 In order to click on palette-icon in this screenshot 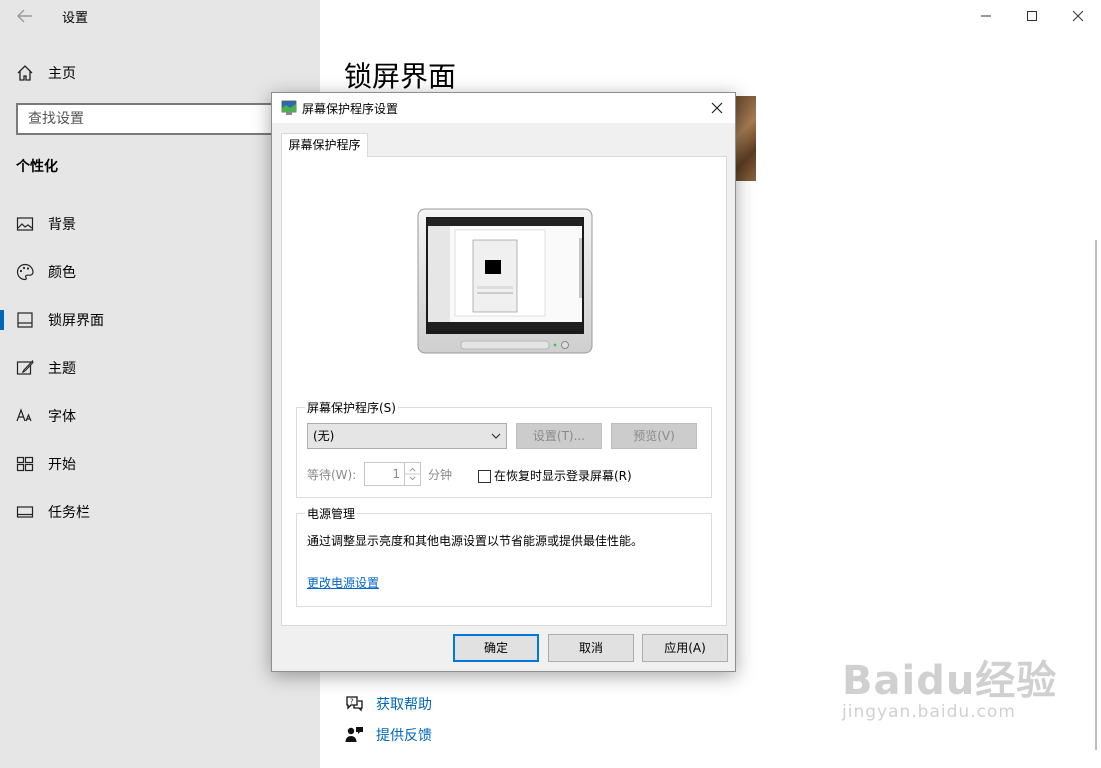, I will do `click(25, 272)`.